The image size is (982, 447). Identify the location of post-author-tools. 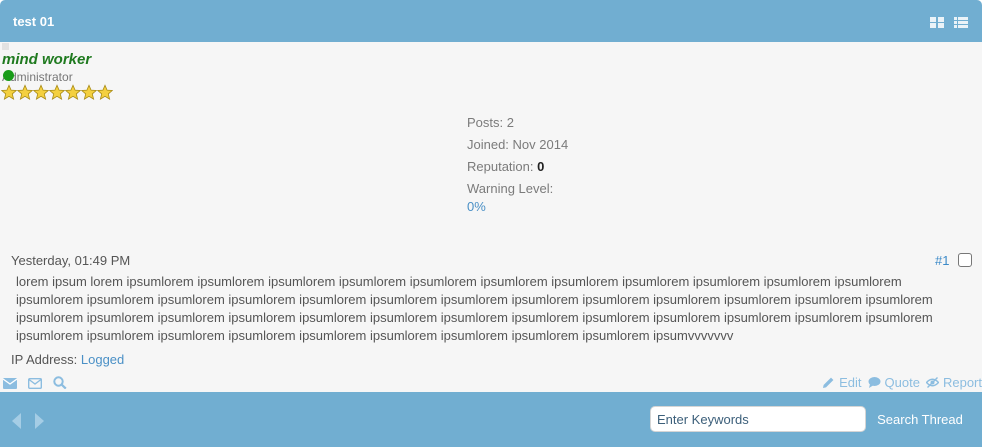
(34, 383).